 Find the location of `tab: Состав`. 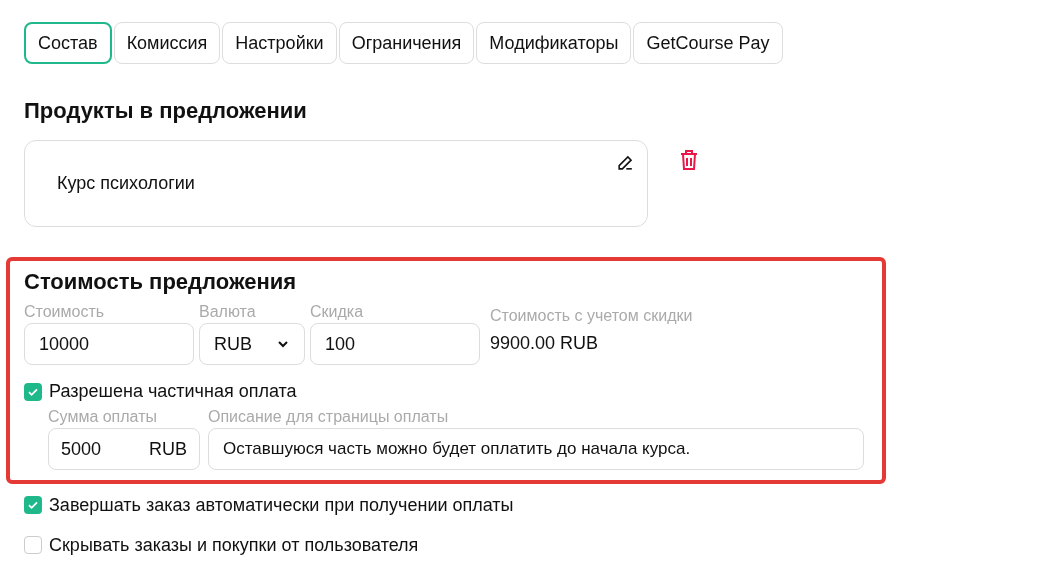

tab: Состав is located at coordinates (68, 43).